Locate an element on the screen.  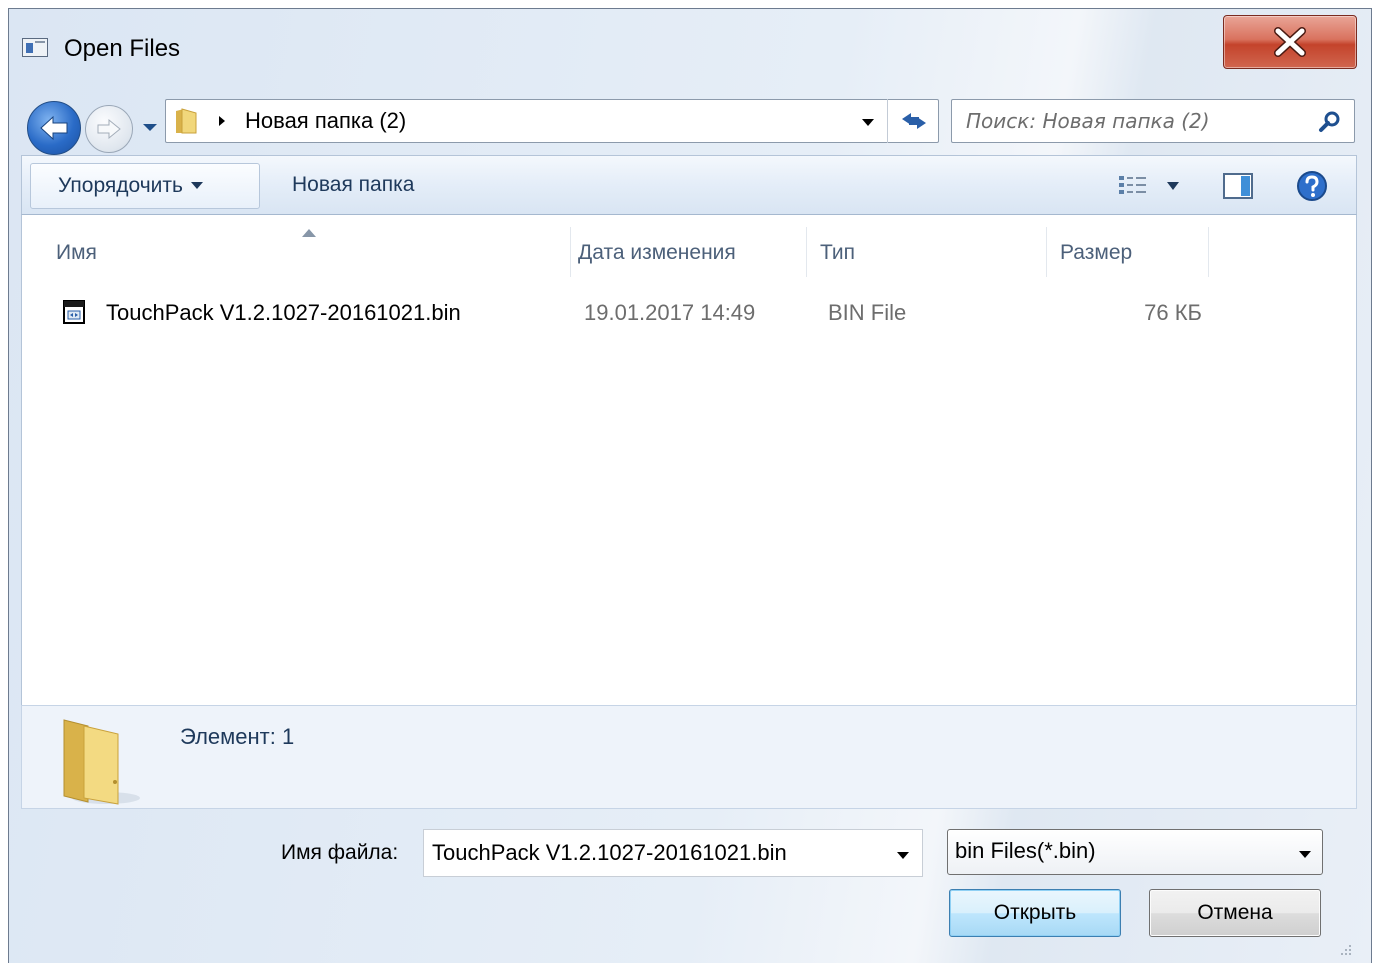
search-input is located at coordinates (1136, 121).